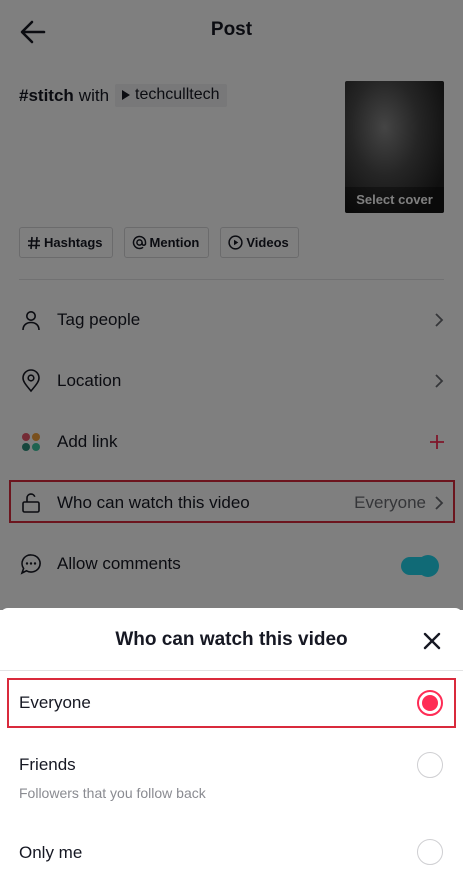 This screenshot has height=893, width=463. I want to click on option-only-me-label: Only me, so click(51, 852).